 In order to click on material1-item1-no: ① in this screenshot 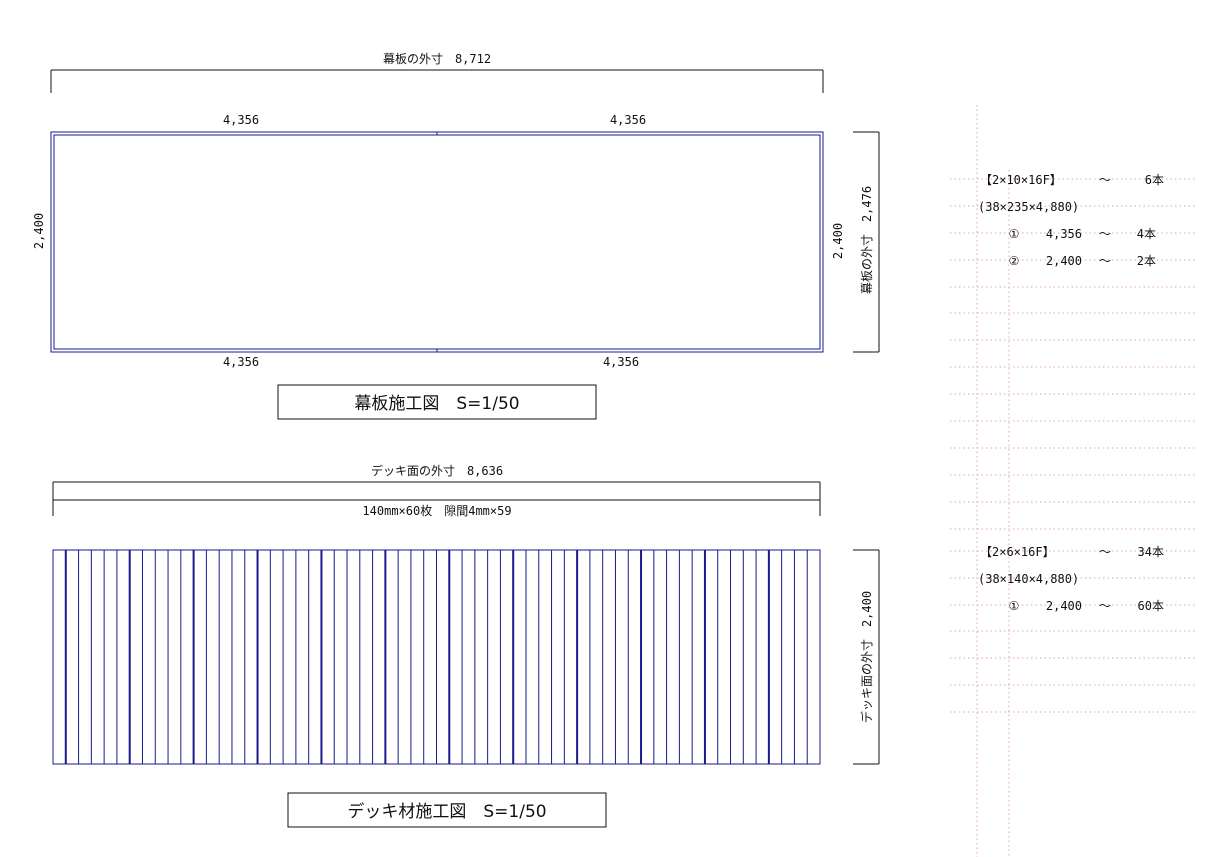, I will do `click(1014, 234)`.